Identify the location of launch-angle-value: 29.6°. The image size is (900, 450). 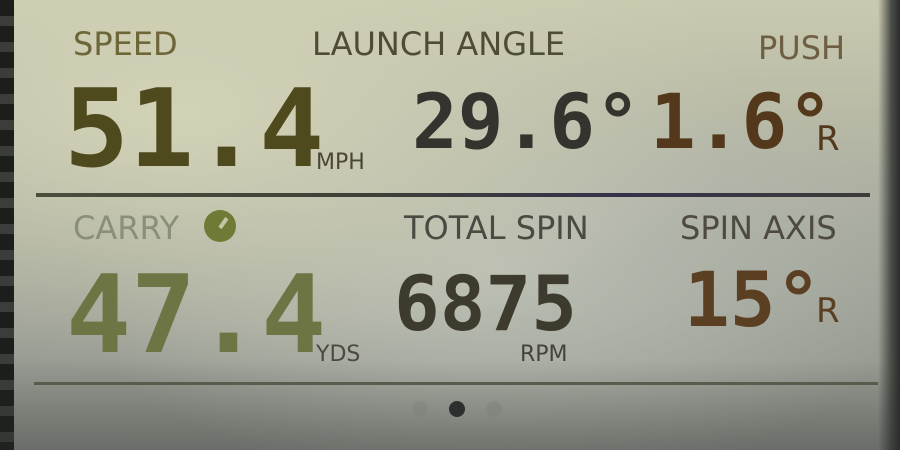
(526, 121).